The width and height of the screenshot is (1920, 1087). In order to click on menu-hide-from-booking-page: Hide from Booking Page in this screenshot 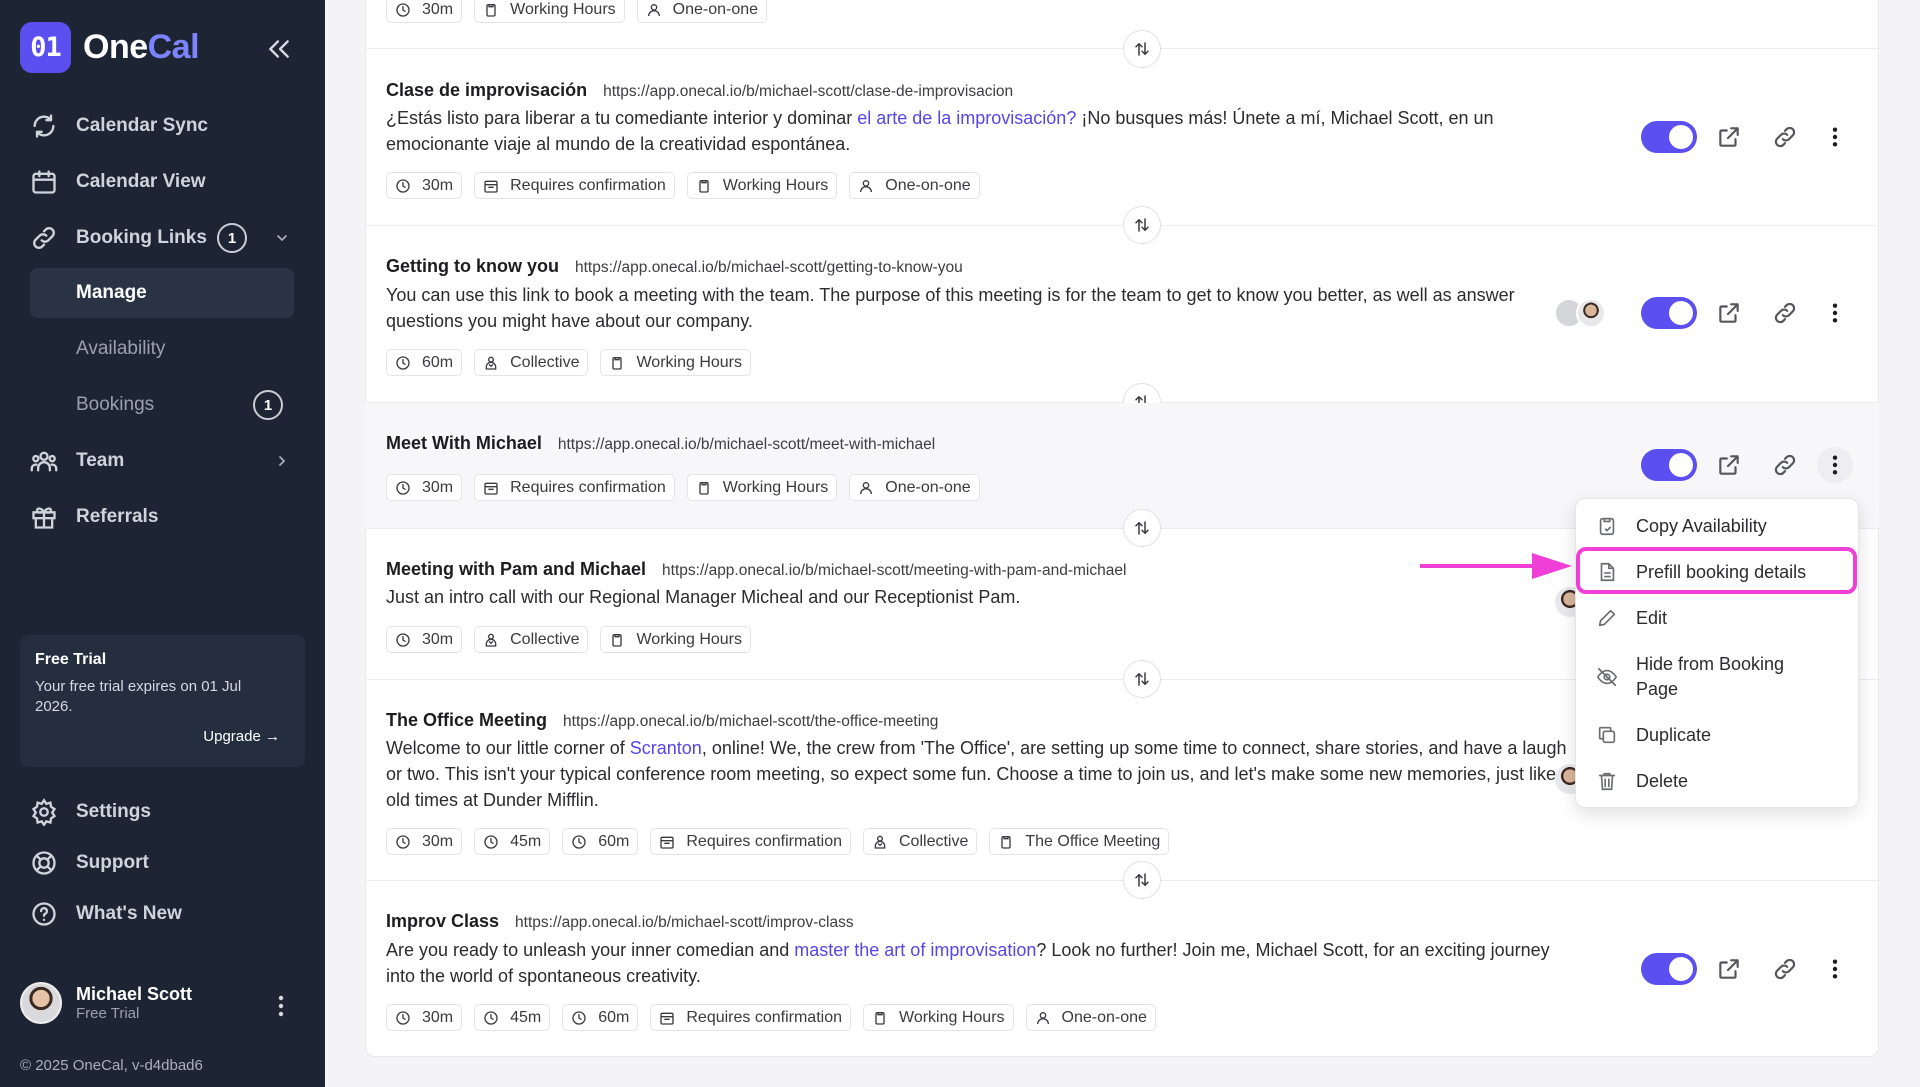, I will do `click(1706, 677)`.